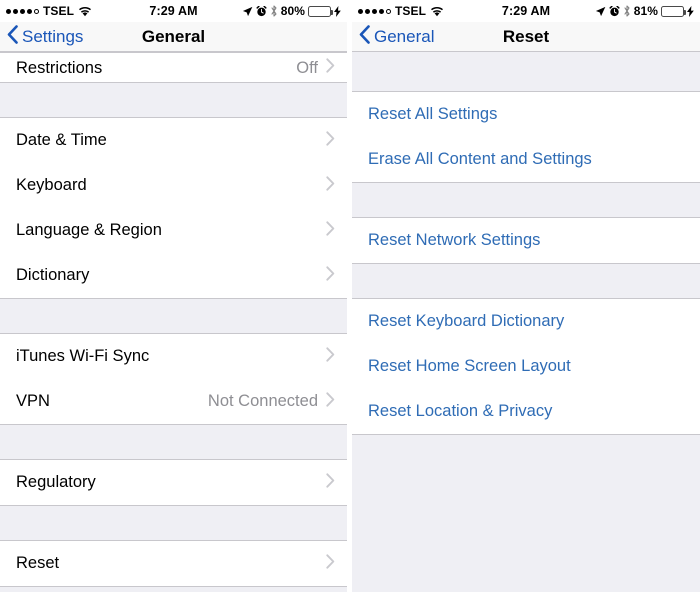 The image size is (700, 592). I want to click on row-label: Reset Location & Privacy, so click(460, 411).